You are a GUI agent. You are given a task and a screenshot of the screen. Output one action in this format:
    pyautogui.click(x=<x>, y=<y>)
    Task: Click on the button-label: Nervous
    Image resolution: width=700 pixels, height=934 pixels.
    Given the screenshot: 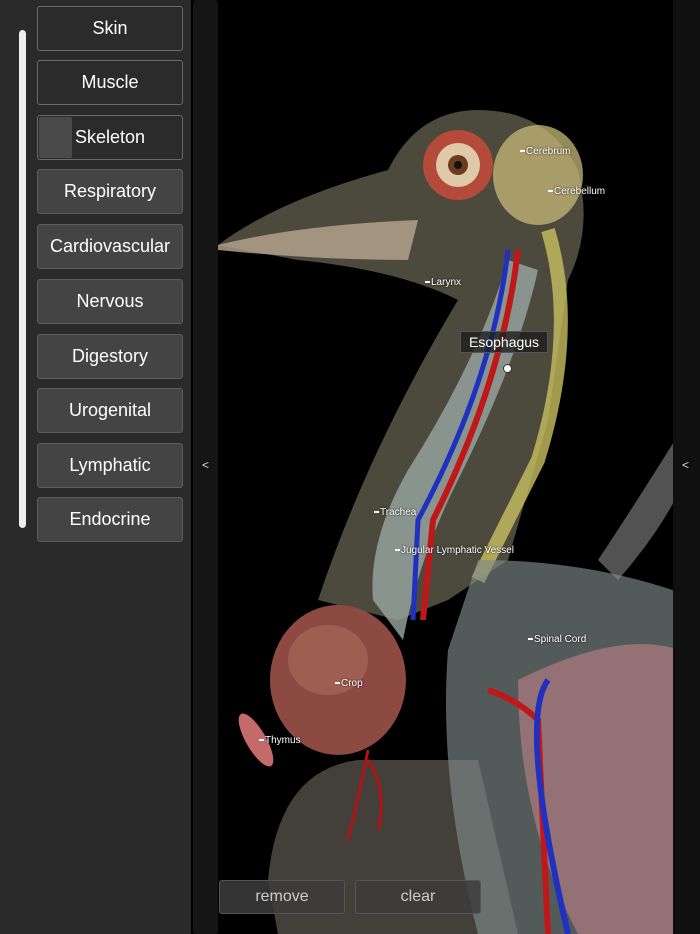 What is the action you would take?
    pyautogui.click(x=110, y=301)
    